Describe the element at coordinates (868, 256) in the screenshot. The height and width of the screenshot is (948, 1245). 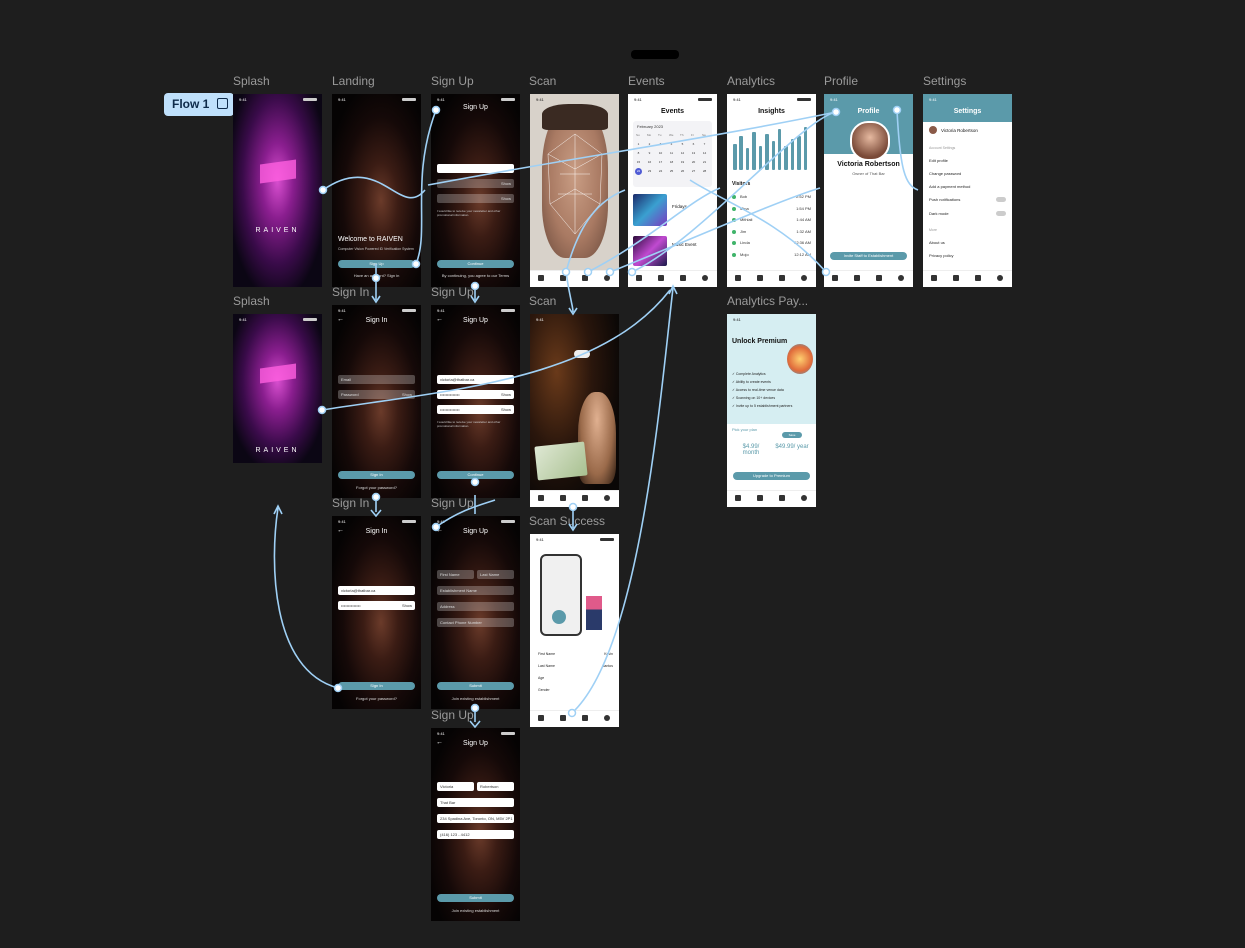
I see `invite-staff-button: Invite Staff to Establishment` at that location.